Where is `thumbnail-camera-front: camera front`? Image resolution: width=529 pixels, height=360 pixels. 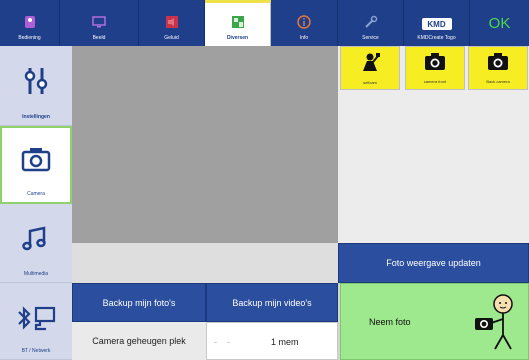 thumbnail-camera-front: camera front is located at coordinates (435, 68).